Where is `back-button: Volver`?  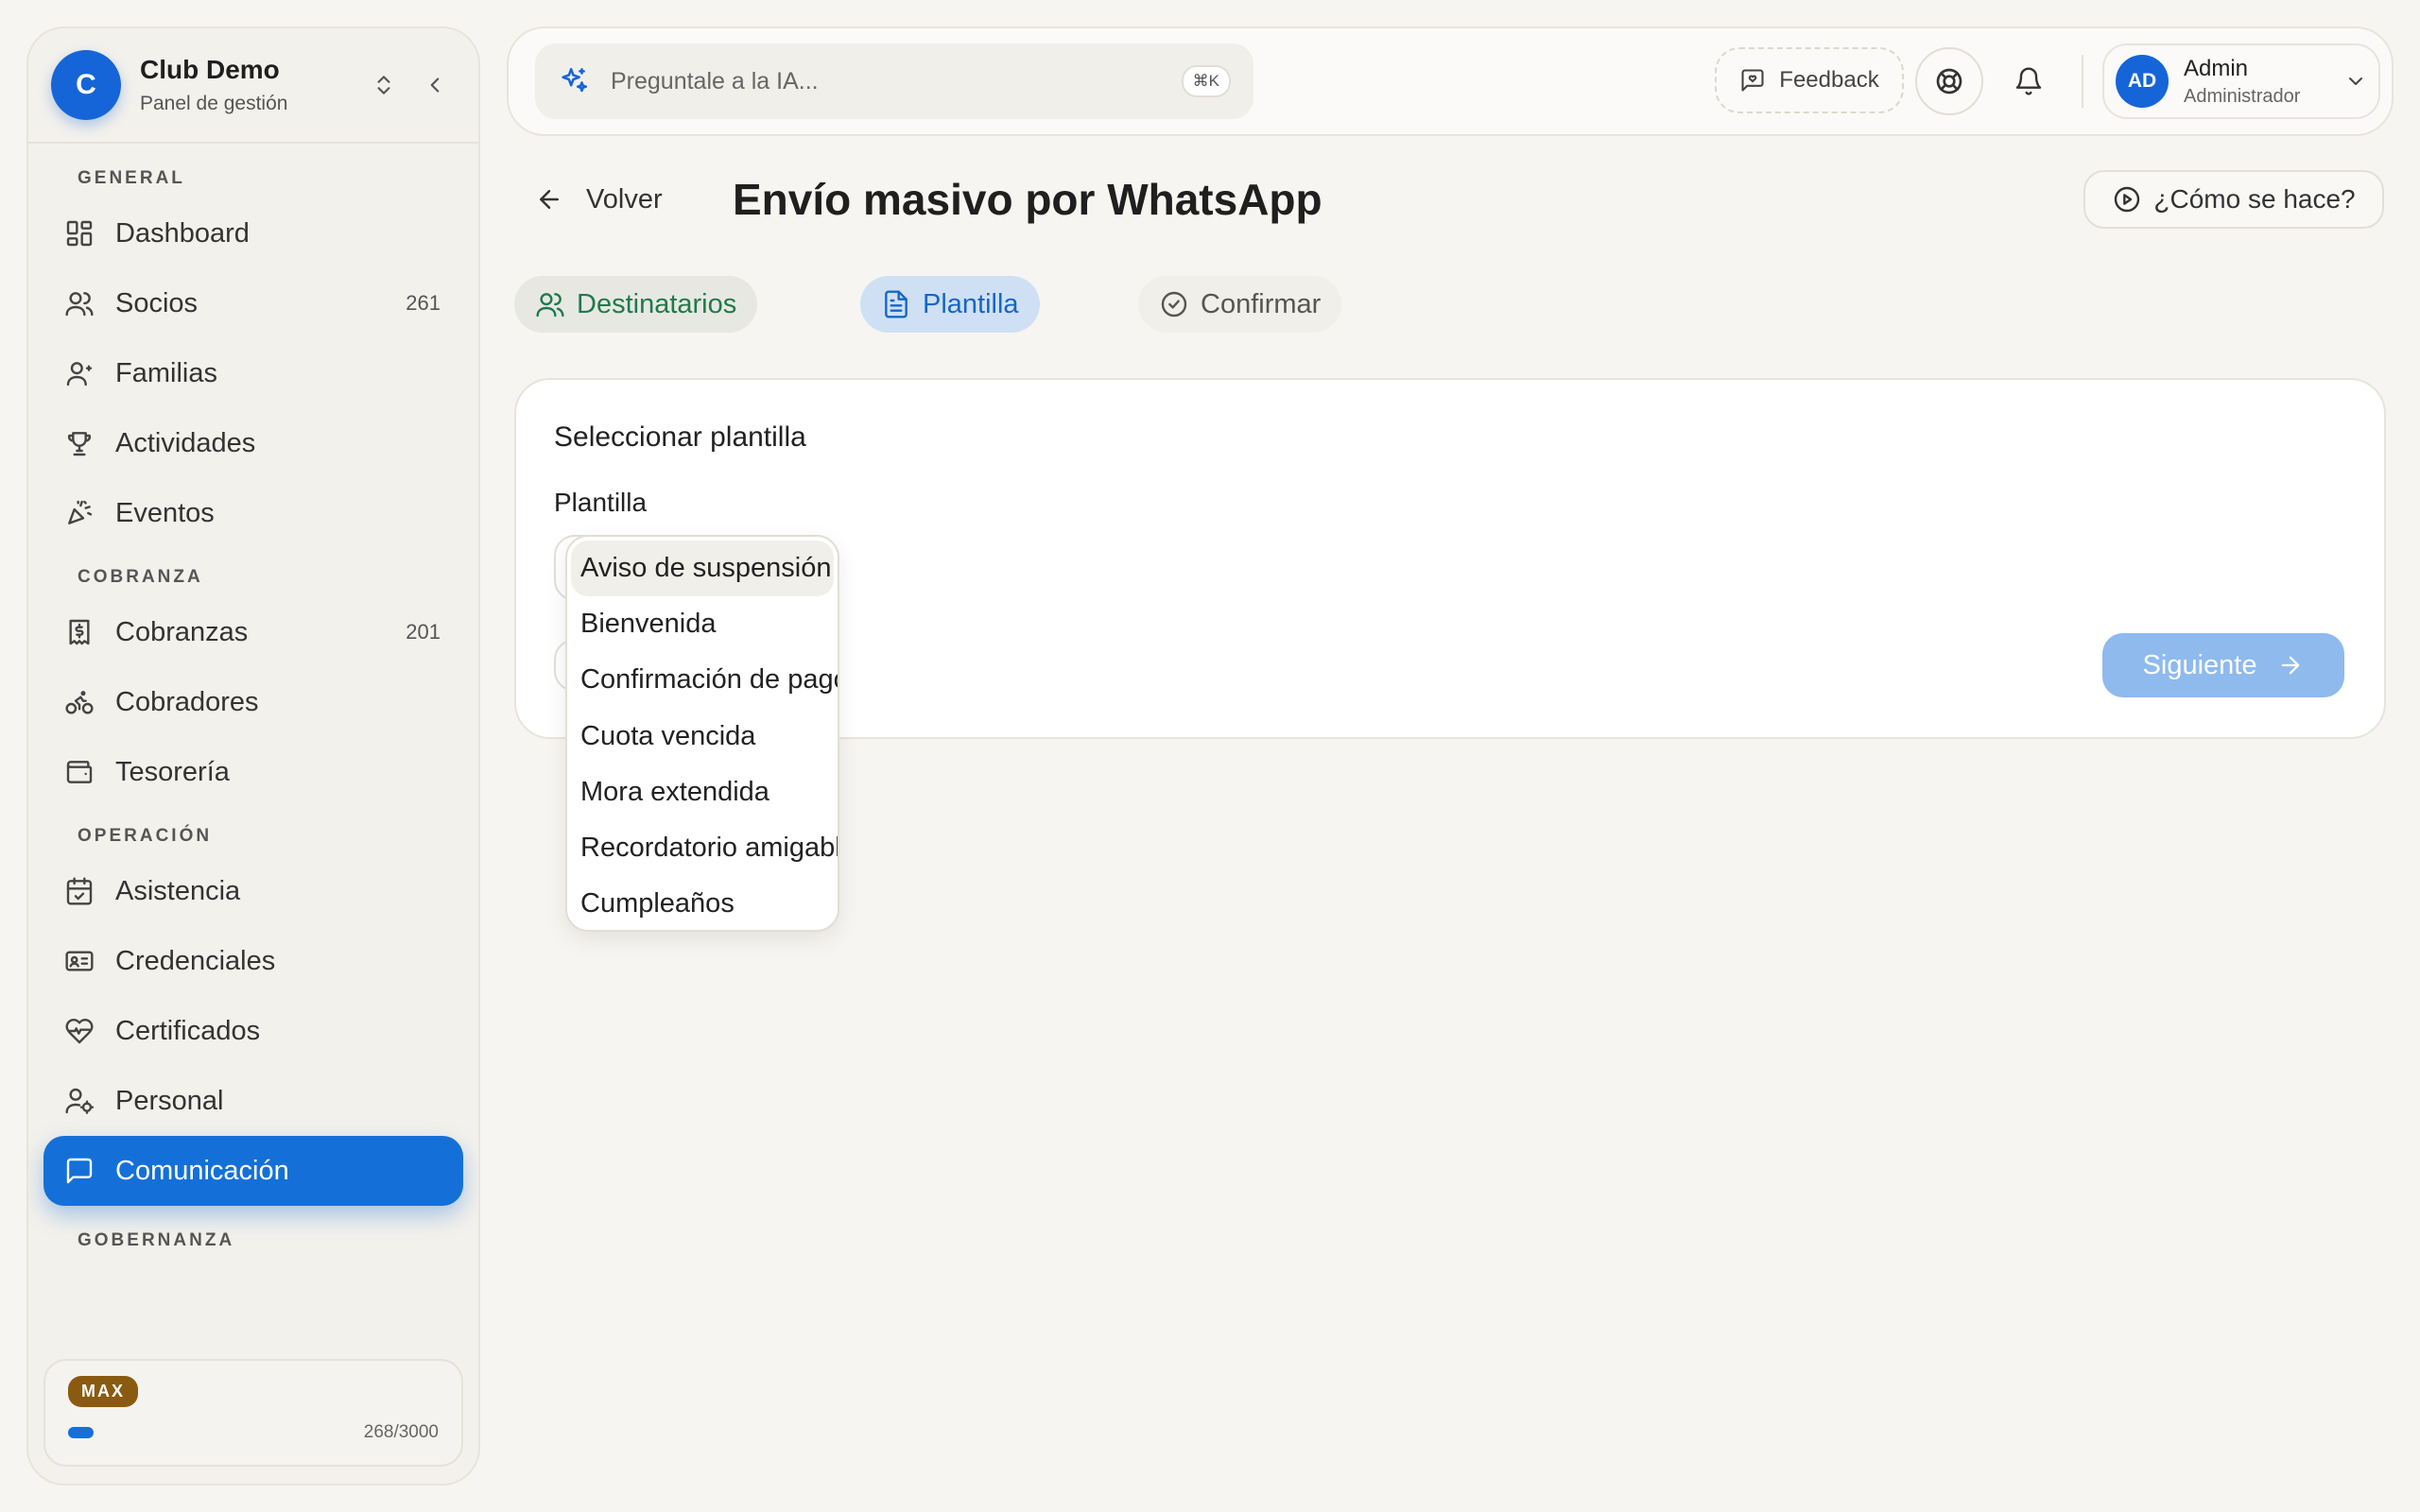 back-button: Volver is located at coordinates (599, 199).